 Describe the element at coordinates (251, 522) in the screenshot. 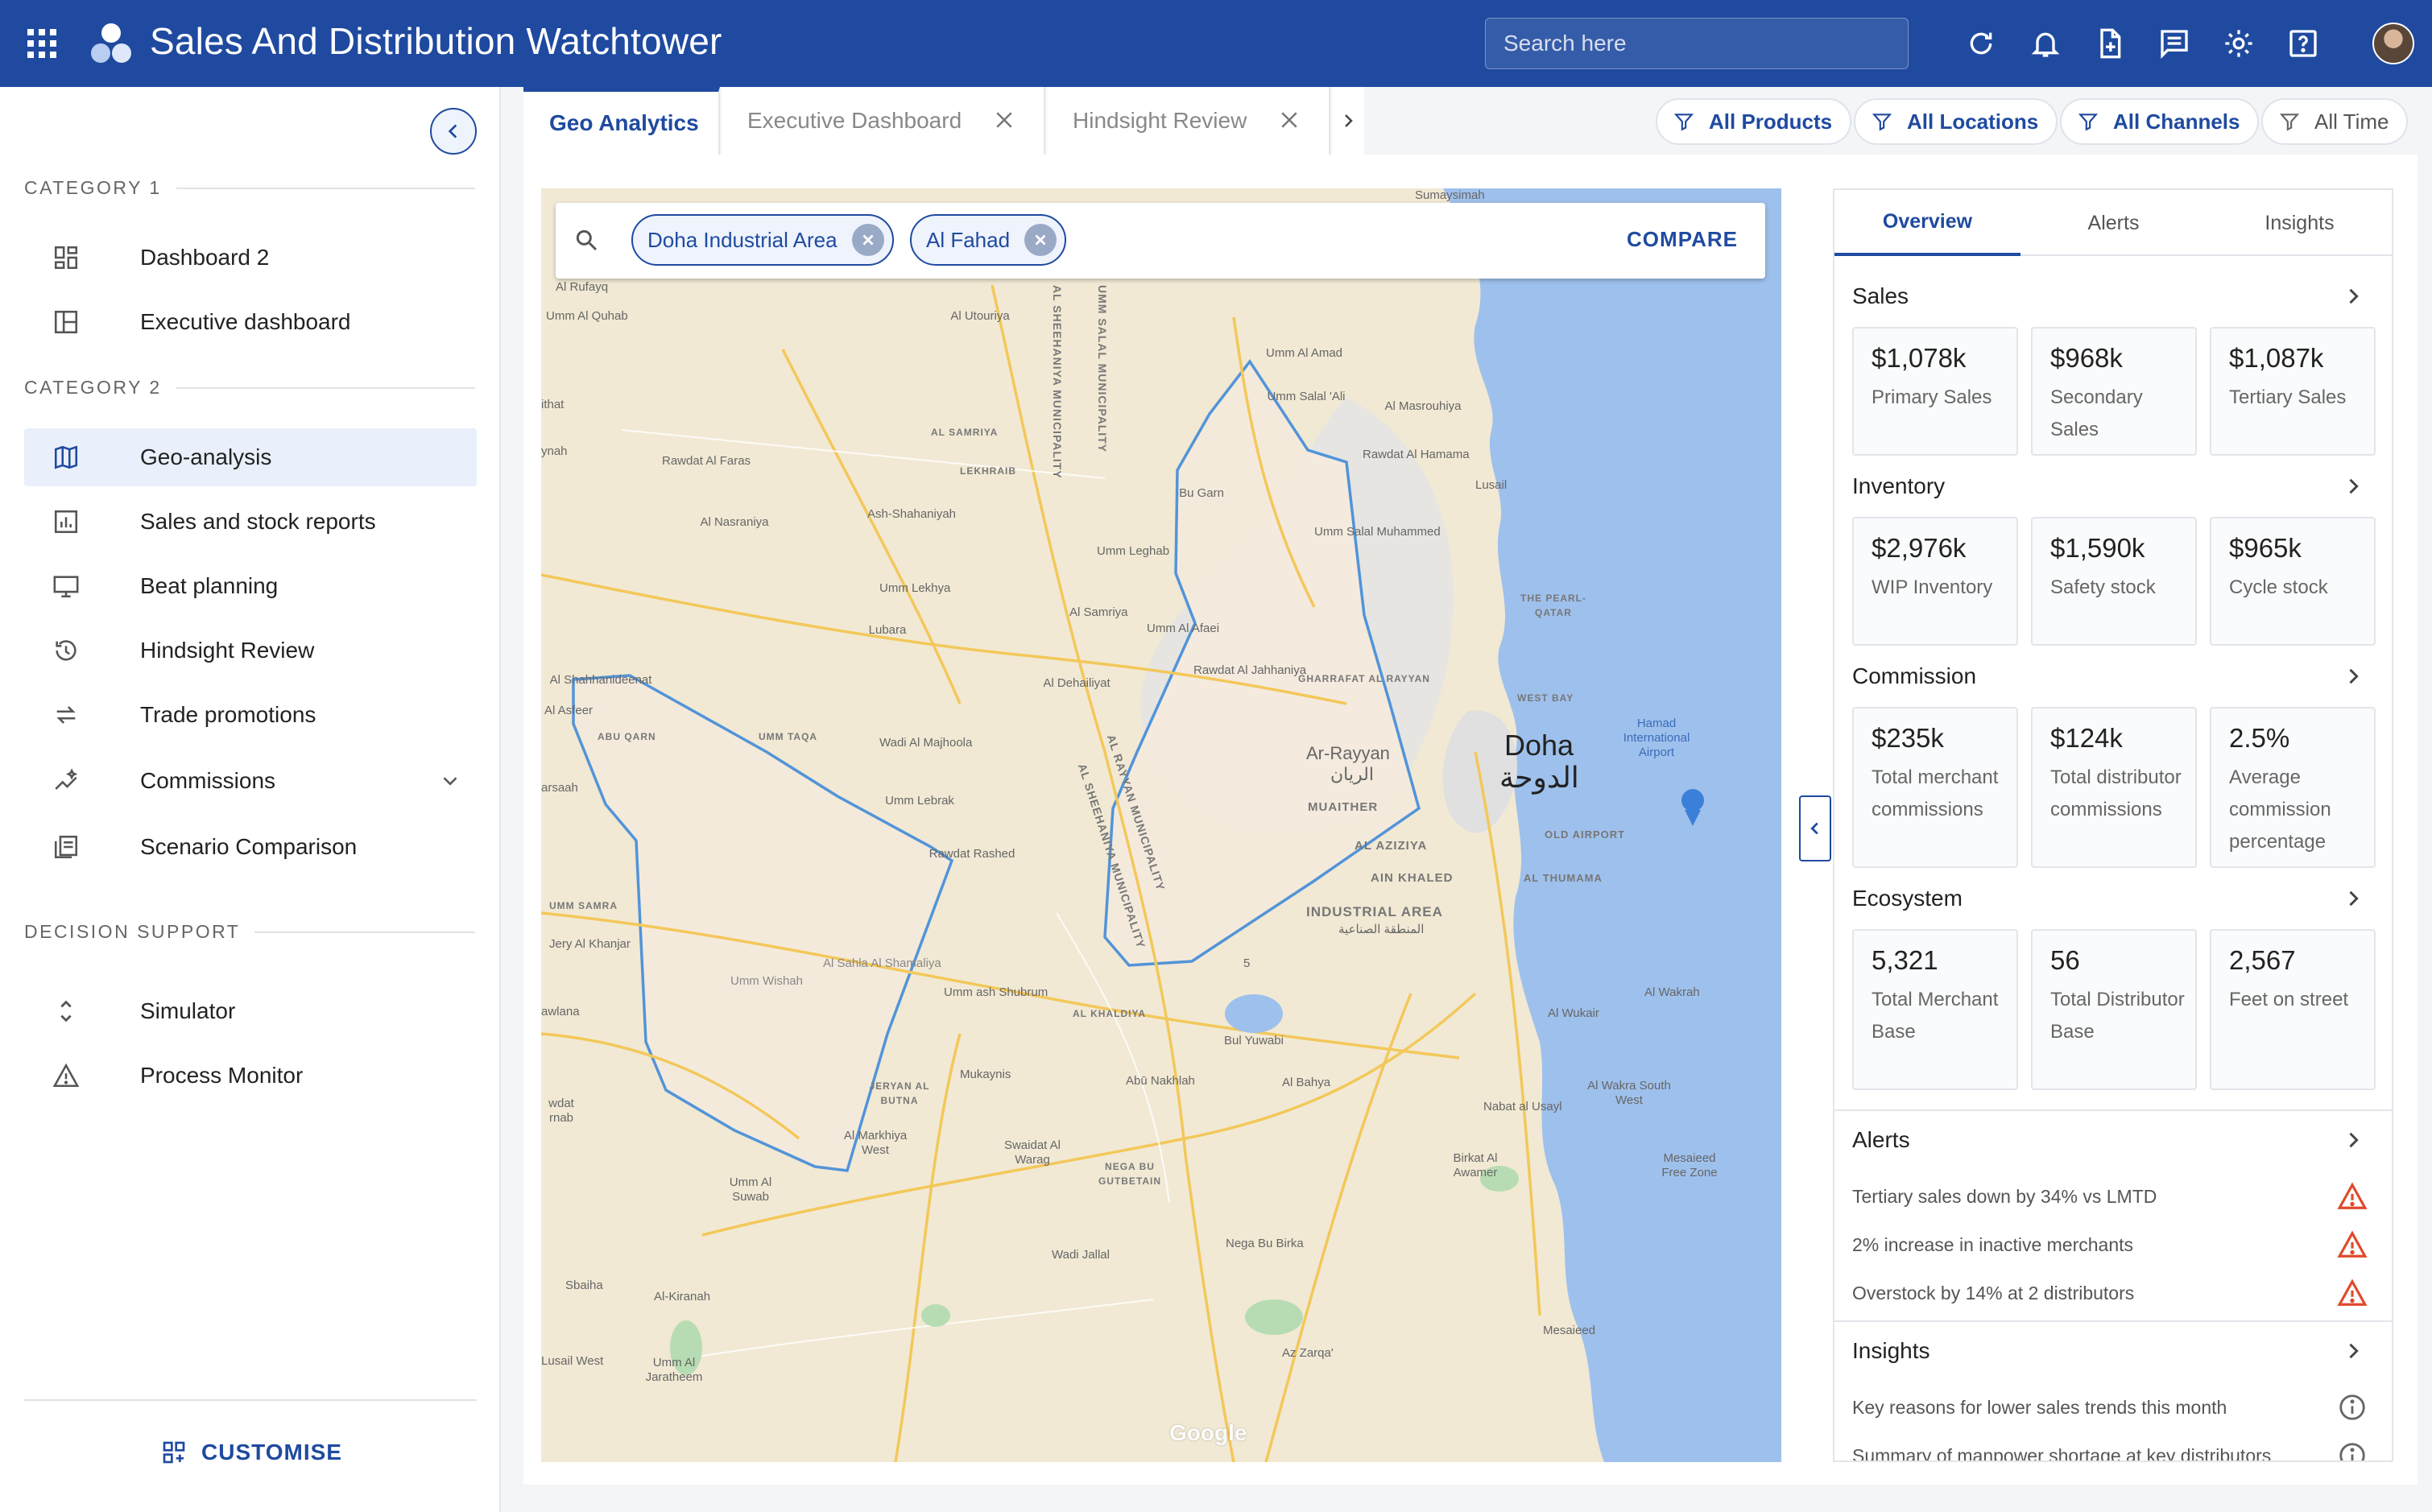

I see `sidebar-item-sales-and-stock-reports: Sales and stock reports` at that location.